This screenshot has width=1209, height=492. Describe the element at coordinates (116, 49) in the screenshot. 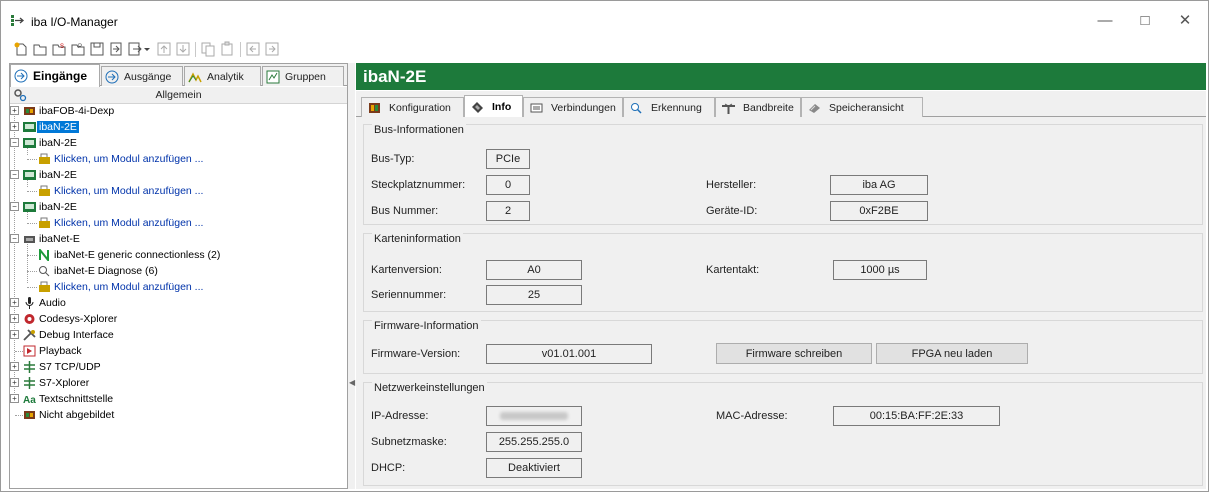

I see `import-icon` at that location.